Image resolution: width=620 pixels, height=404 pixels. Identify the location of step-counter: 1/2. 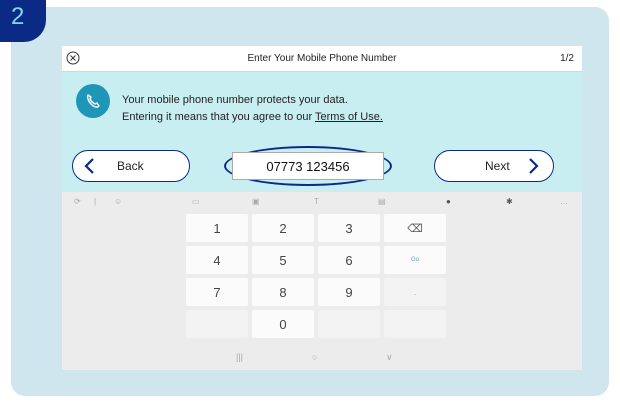
(567, 58).